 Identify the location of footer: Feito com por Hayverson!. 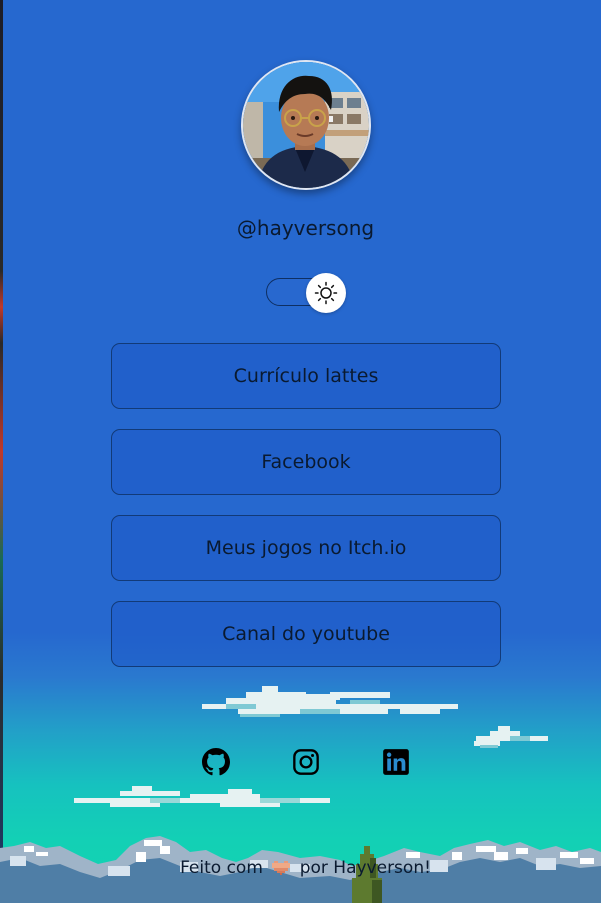
(300, 868).